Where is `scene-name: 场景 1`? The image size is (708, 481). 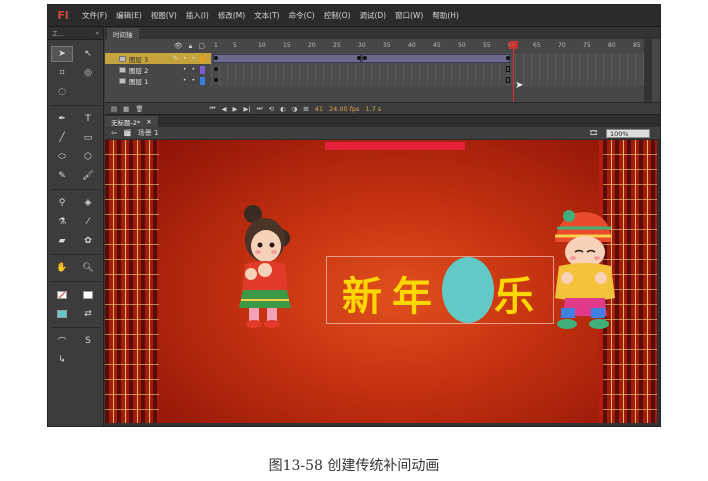 scene-name: 场景 1 is located at coordinates (148, 133).